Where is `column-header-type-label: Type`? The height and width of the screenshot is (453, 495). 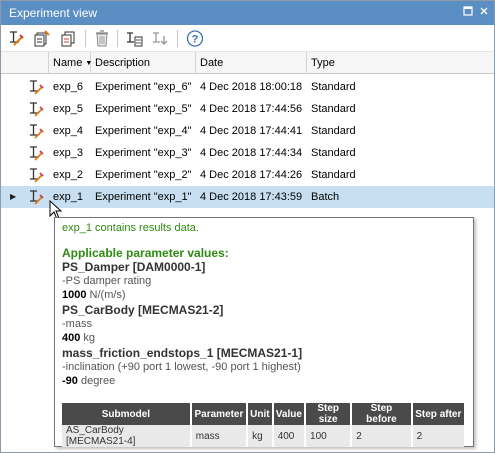 column-header-type-label: Type is located at coordinates (323, 63).